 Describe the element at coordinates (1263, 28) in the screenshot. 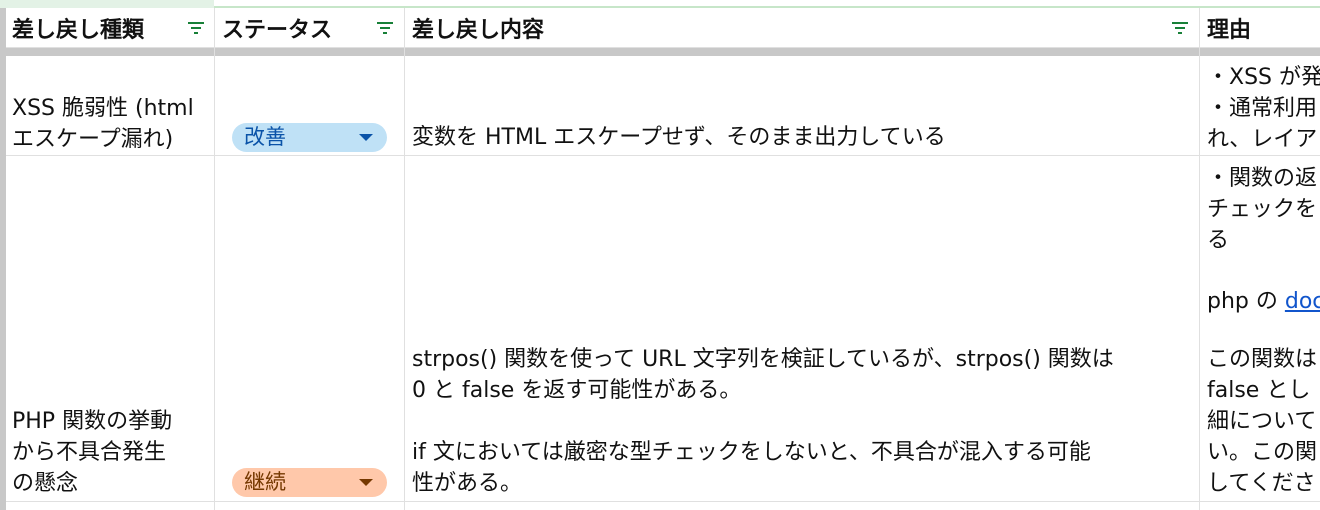

I see `column-header-reason: 理由` at that location.